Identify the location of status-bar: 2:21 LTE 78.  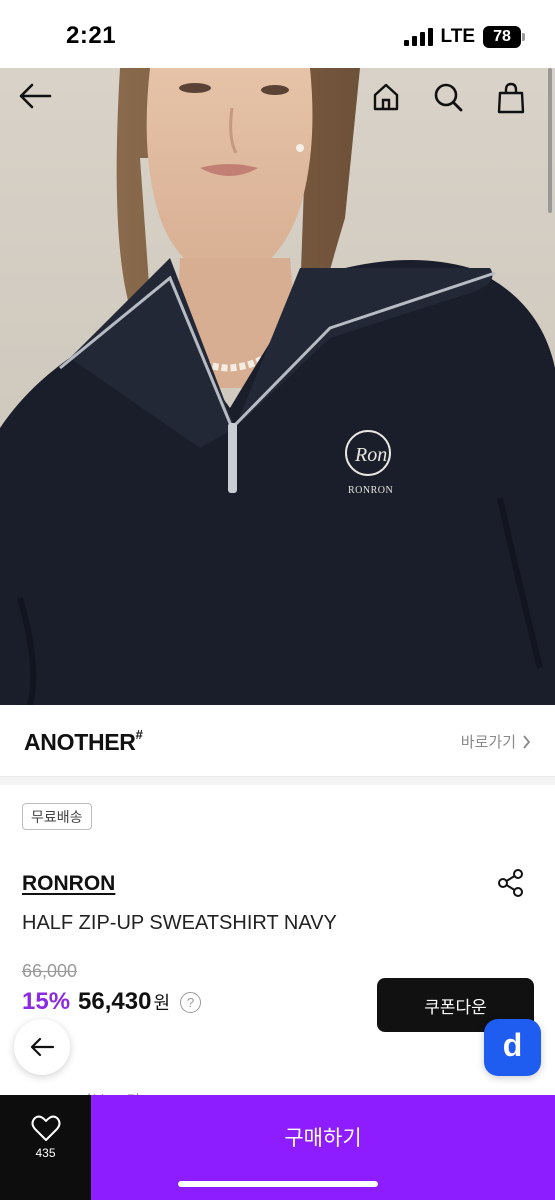
(277, 34).